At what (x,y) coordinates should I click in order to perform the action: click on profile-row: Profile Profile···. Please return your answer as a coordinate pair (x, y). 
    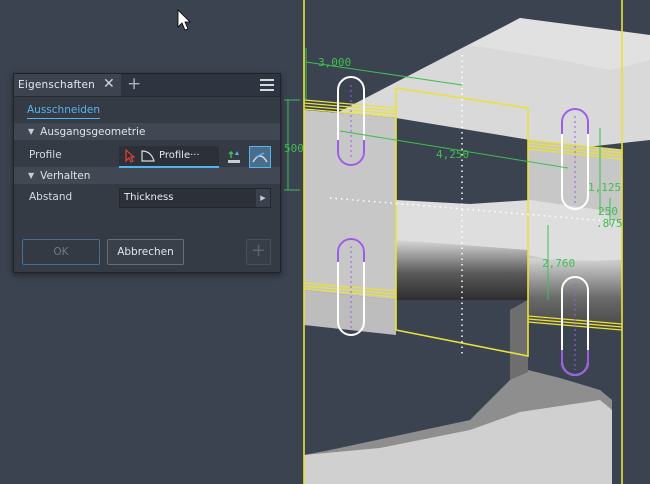
    Looking at the image, I should click on (147, 155).